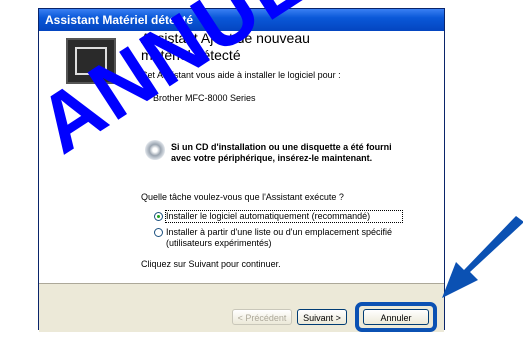  What do you see at coordinates (211, 264) in the screenshot?
I see `continue-text: Cliquez sur Suivant pour continuer.` at bounding box center [211, 264].